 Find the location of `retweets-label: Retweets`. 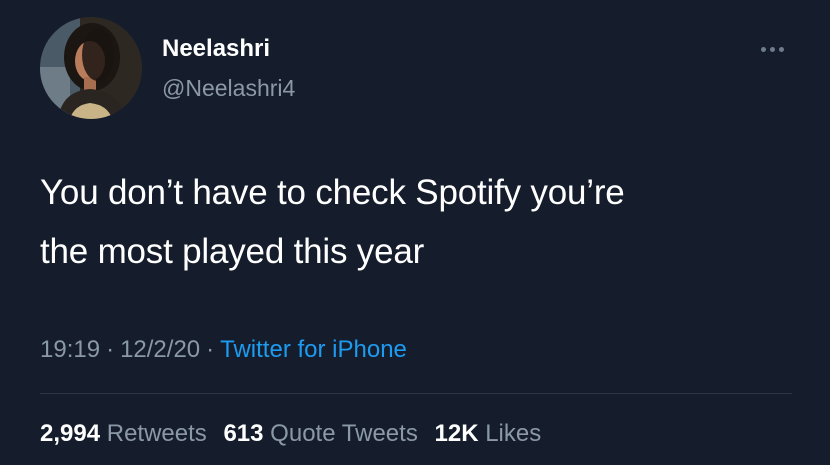

retweets-label: Retweets is located at coordinates (156, 433).